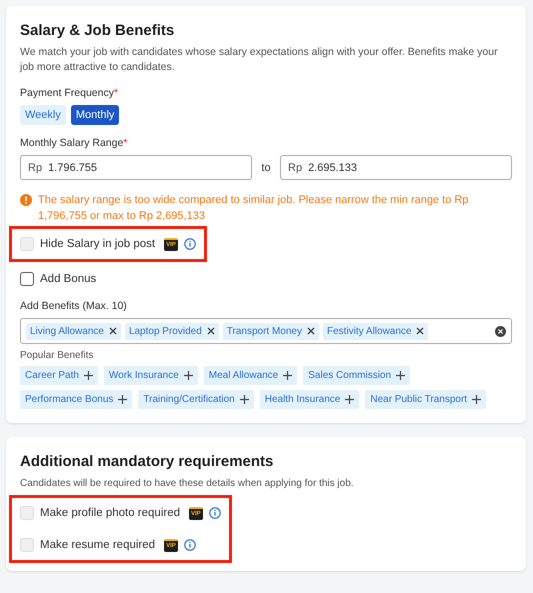  I want to click on warning-icon, so click(26, 200).